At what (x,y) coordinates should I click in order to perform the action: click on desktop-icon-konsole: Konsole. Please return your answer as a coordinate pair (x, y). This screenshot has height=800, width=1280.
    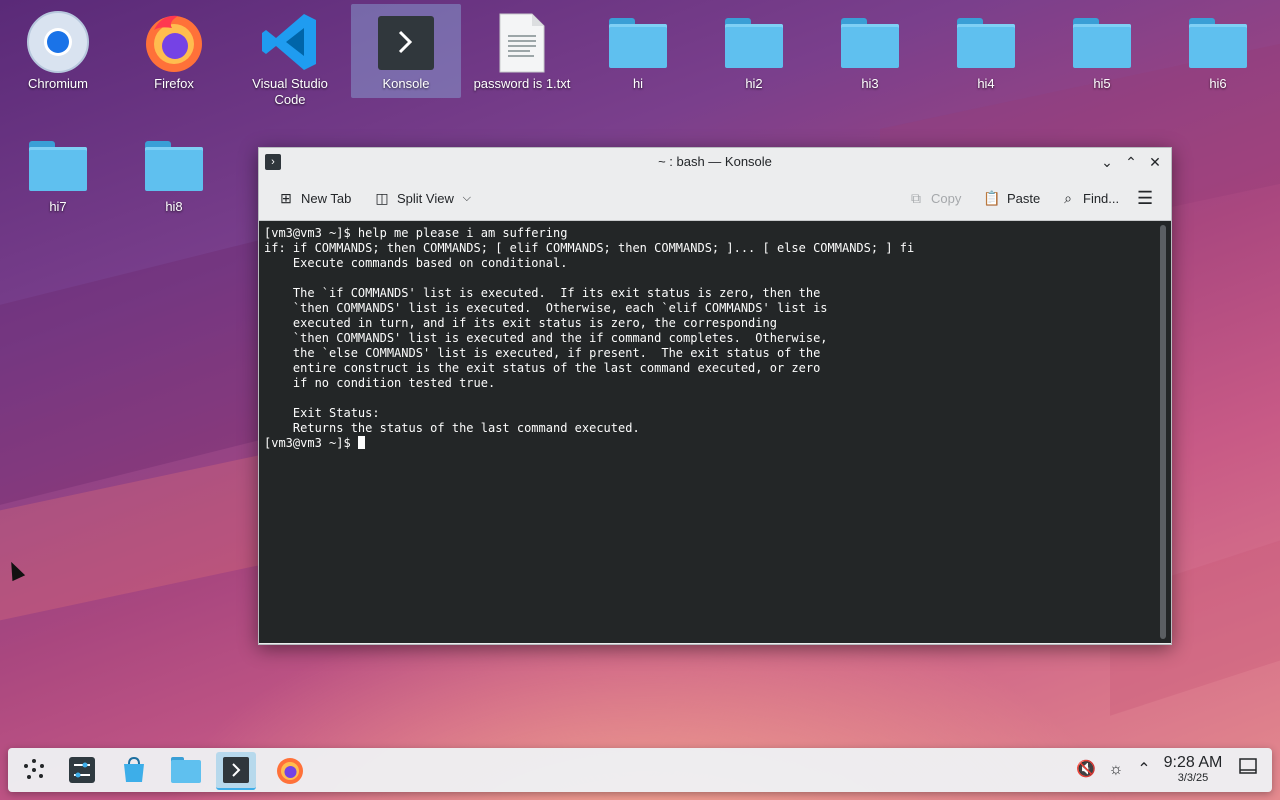
    Looking at the image, I should click on (406, 51).